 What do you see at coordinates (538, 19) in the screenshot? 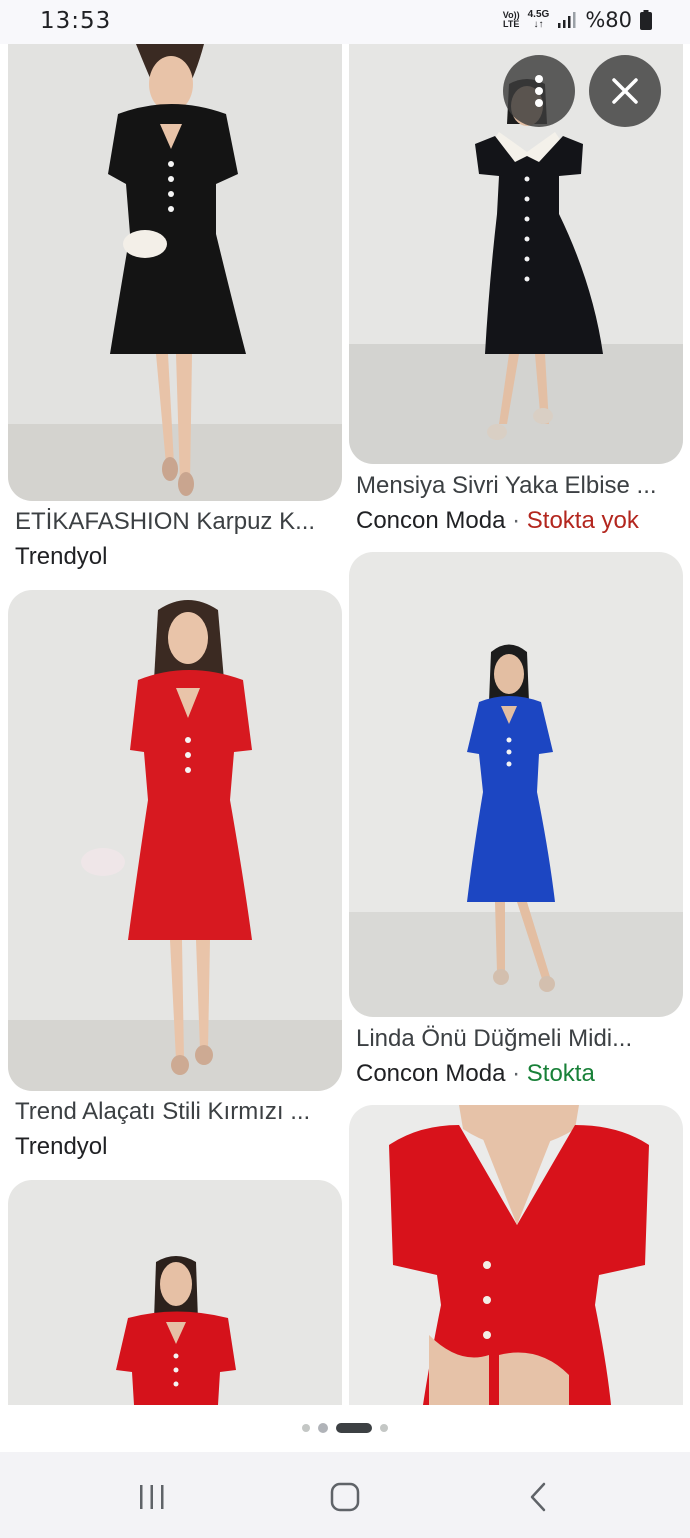
I see `network-indicator: 4.5G ↓↑` at bounding box center [538, 19].